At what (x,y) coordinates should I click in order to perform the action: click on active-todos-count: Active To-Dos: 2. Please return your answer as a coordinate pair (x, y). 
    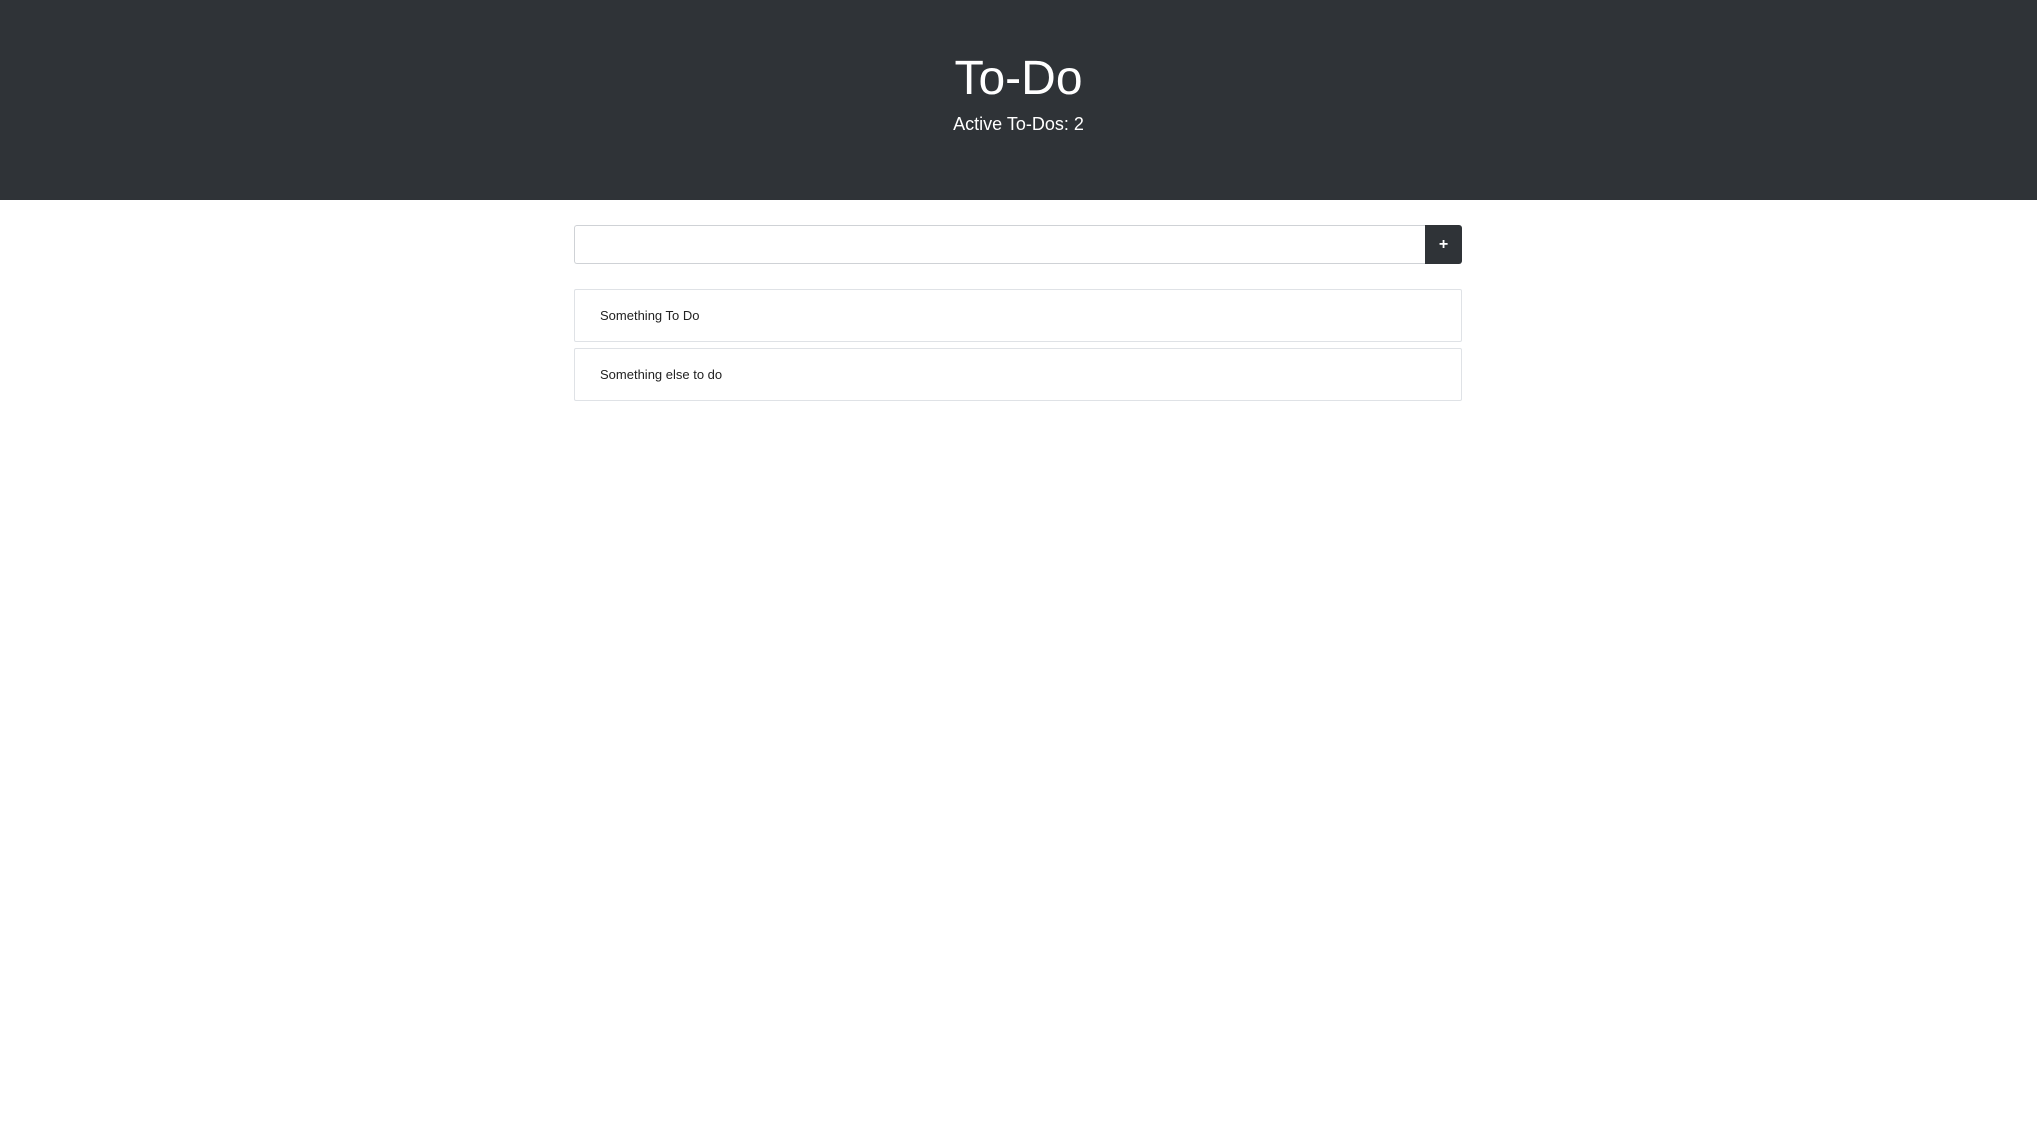
    Looking at the image, I should click on (1018, 124).